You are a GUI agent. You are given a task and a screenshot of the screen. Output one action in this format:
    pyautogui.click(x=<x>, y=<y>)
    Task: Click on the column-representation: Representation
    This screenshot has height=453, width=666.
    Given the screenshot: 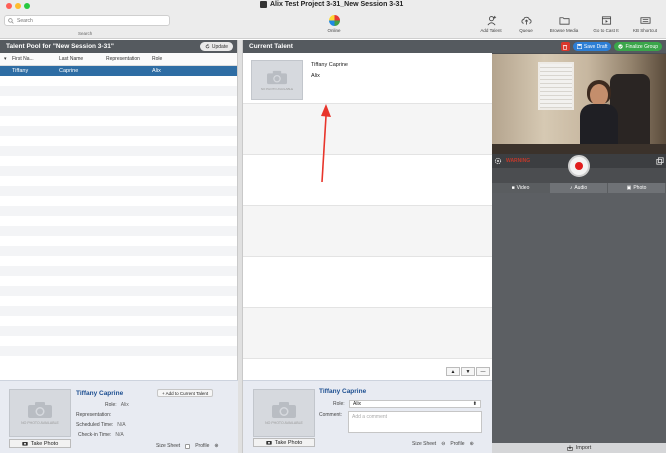 What is the action you would take?
    pyautogui.click(x=125, y=59)
    